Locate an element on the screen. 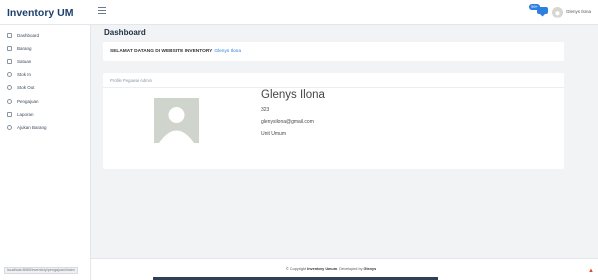 This screenshot has height=280, width=598. arrow-in-icon is located at coordinates (9, 75).